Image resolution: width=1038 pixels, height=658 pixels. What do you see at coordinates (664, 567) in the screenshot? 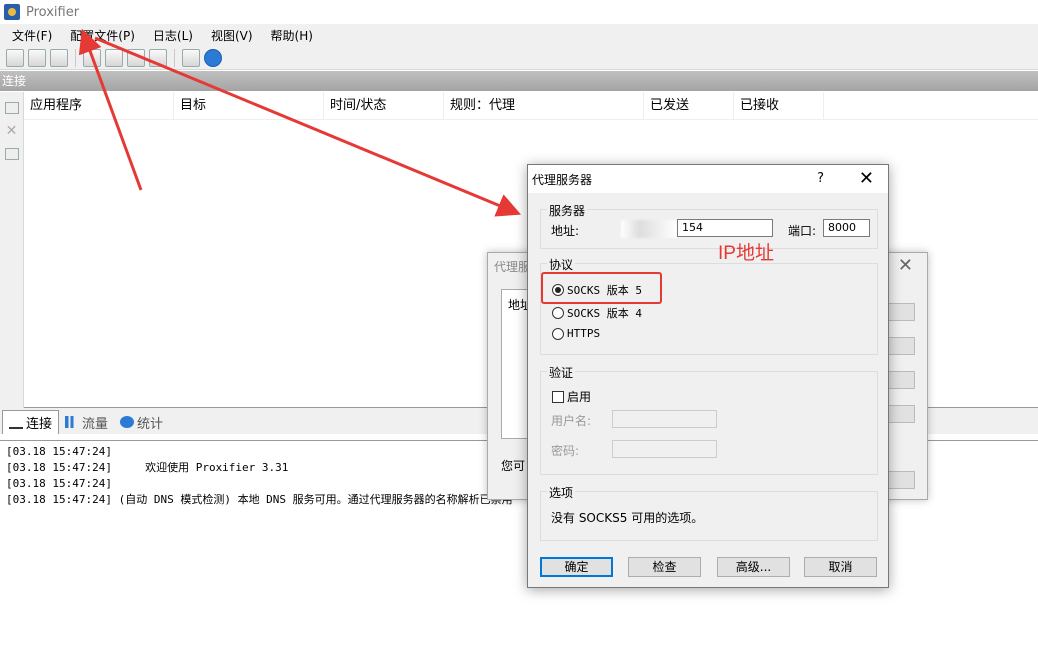
I see `check-button: 检查` at bounding box center [664, 567].